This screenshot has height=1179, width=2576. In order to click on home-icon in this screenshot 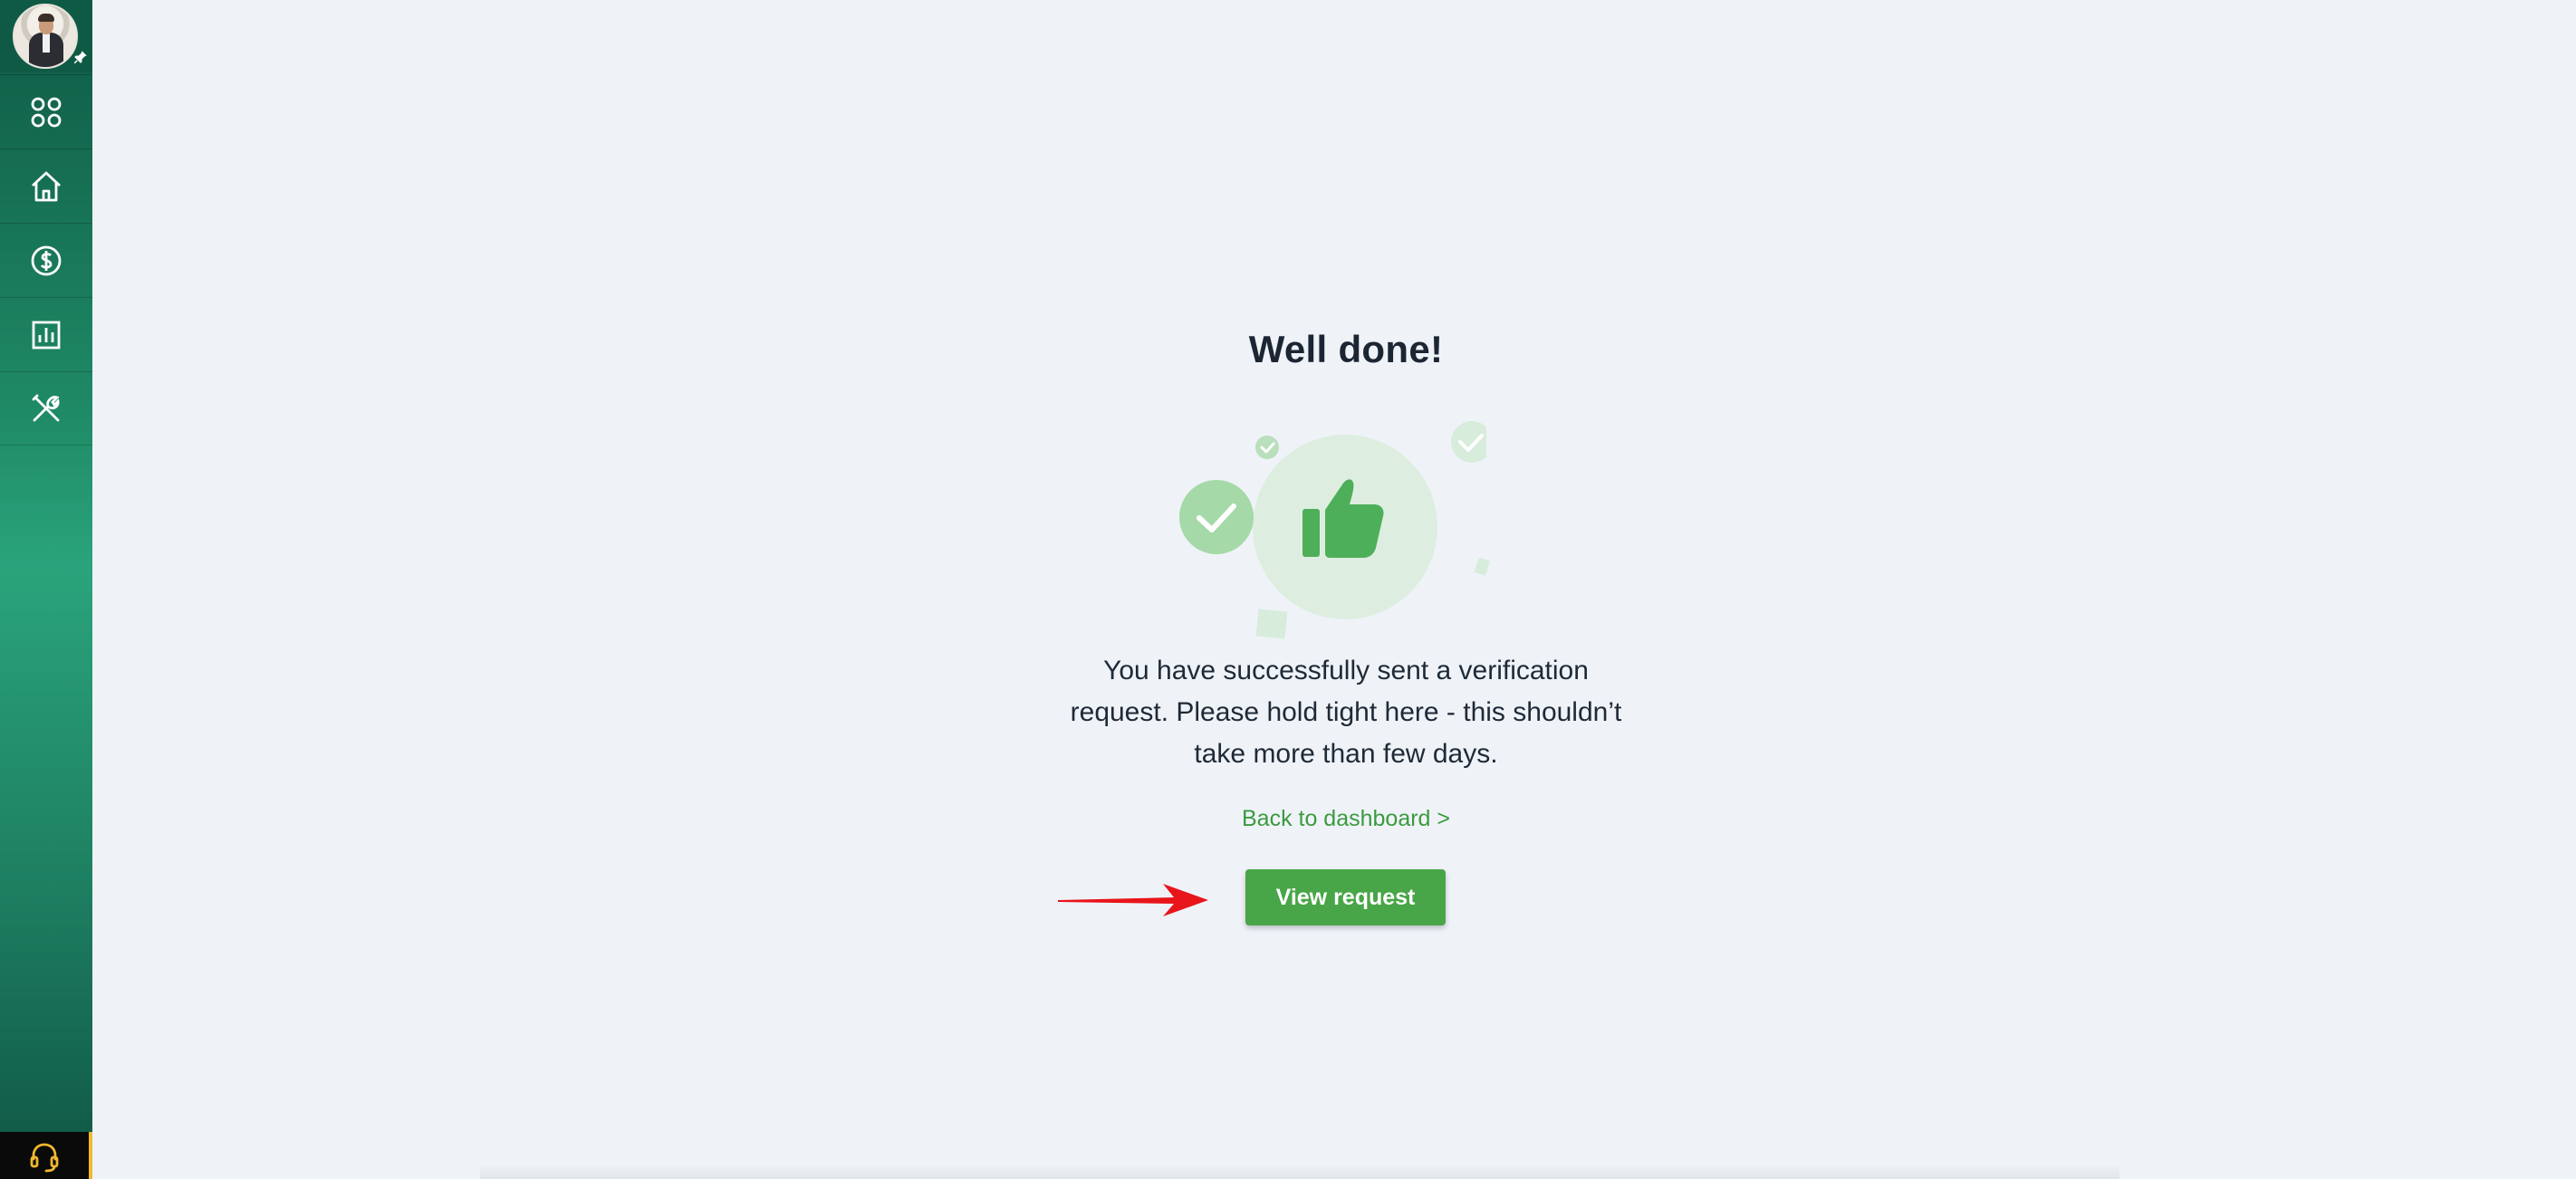, I will do `click(46, 186)`.